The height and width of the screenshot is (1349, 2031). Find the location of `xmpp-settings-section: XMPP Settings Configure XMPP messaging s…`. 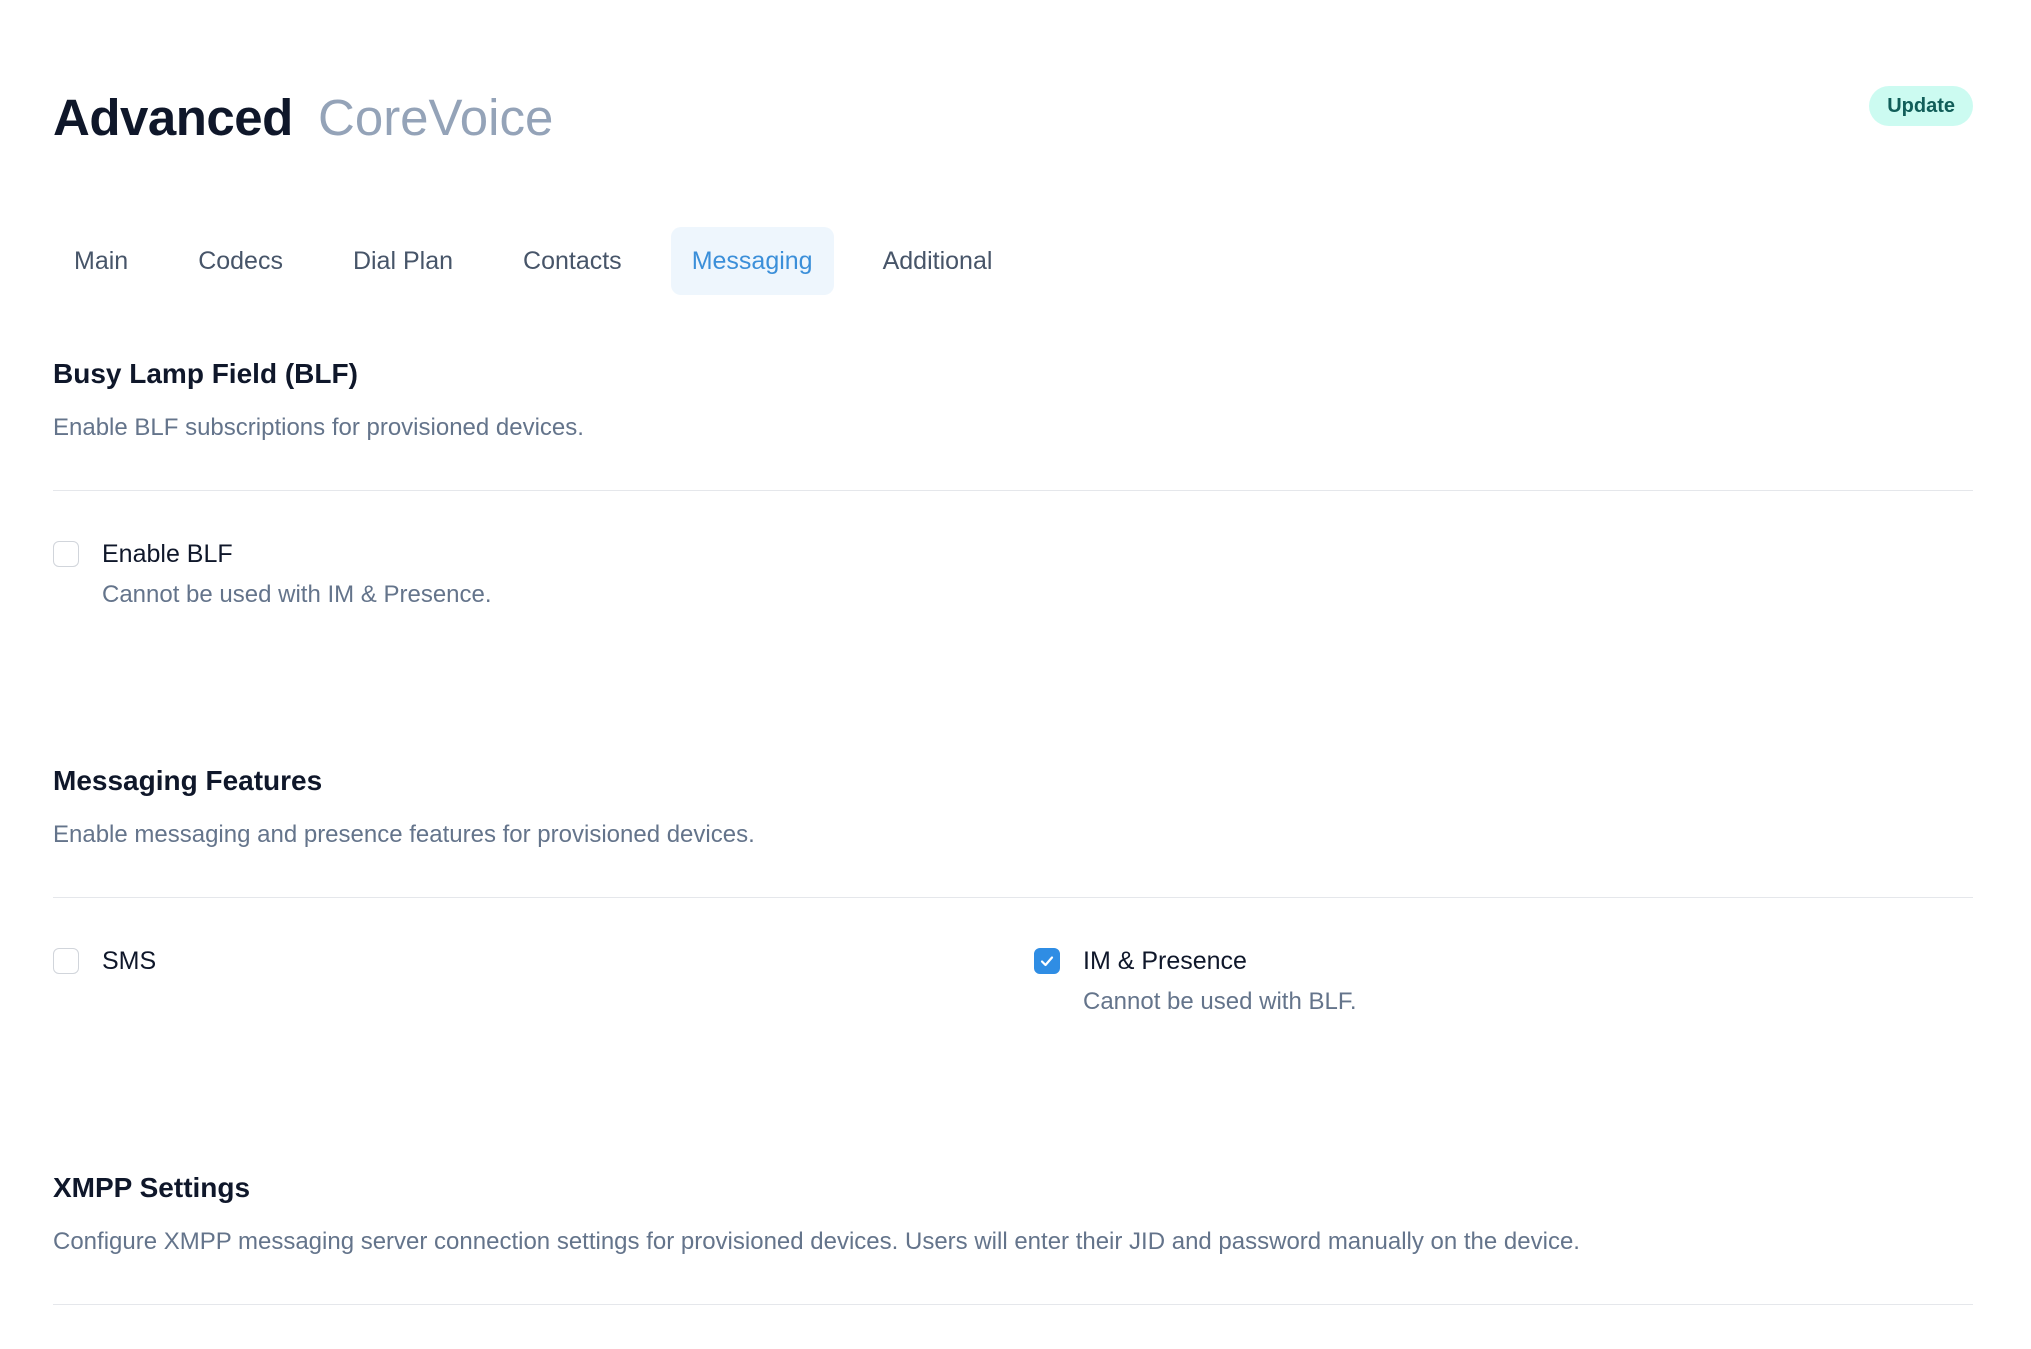

xmpp-settings-section: XMPP Settings Configure XMPP messaging s… is located at coordinates (1013, 1214).